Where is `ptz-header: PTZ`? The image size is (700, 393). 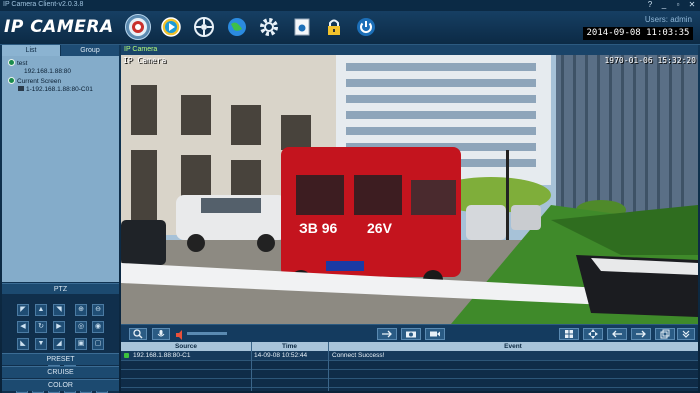
ptz-header: PTZ is located at coordinates (60, 288).